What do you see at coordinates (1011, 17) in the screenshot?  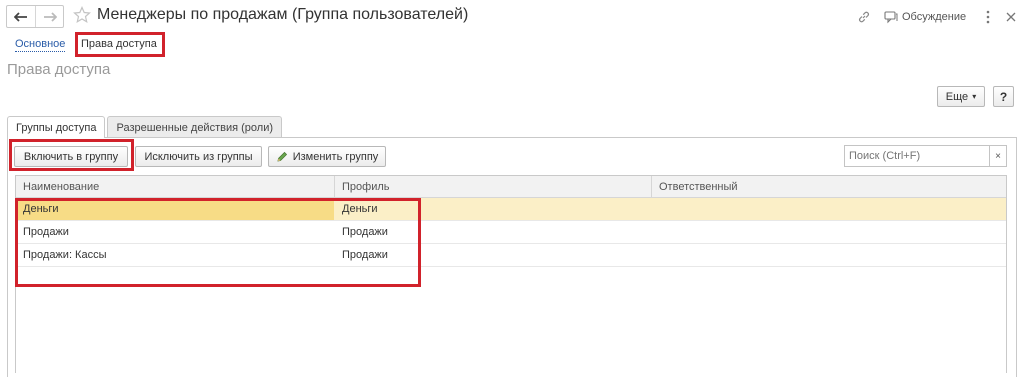 I see `close-icon` at bounding box center [1011, 17].